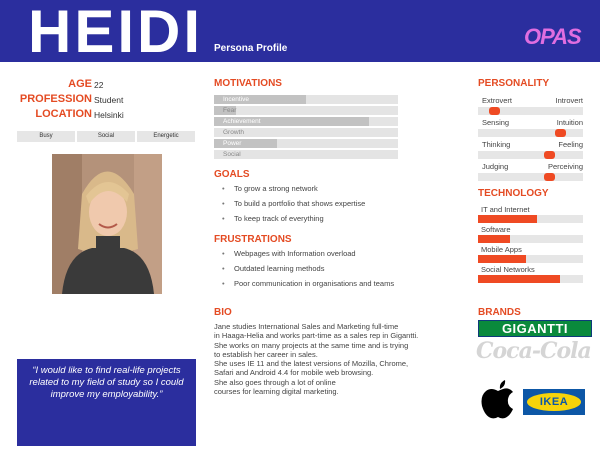 Image resolution: width=600 pixels, height=463 pixels. I want to click on fact-location: LOCATION Helsinki, so click(100, 116).